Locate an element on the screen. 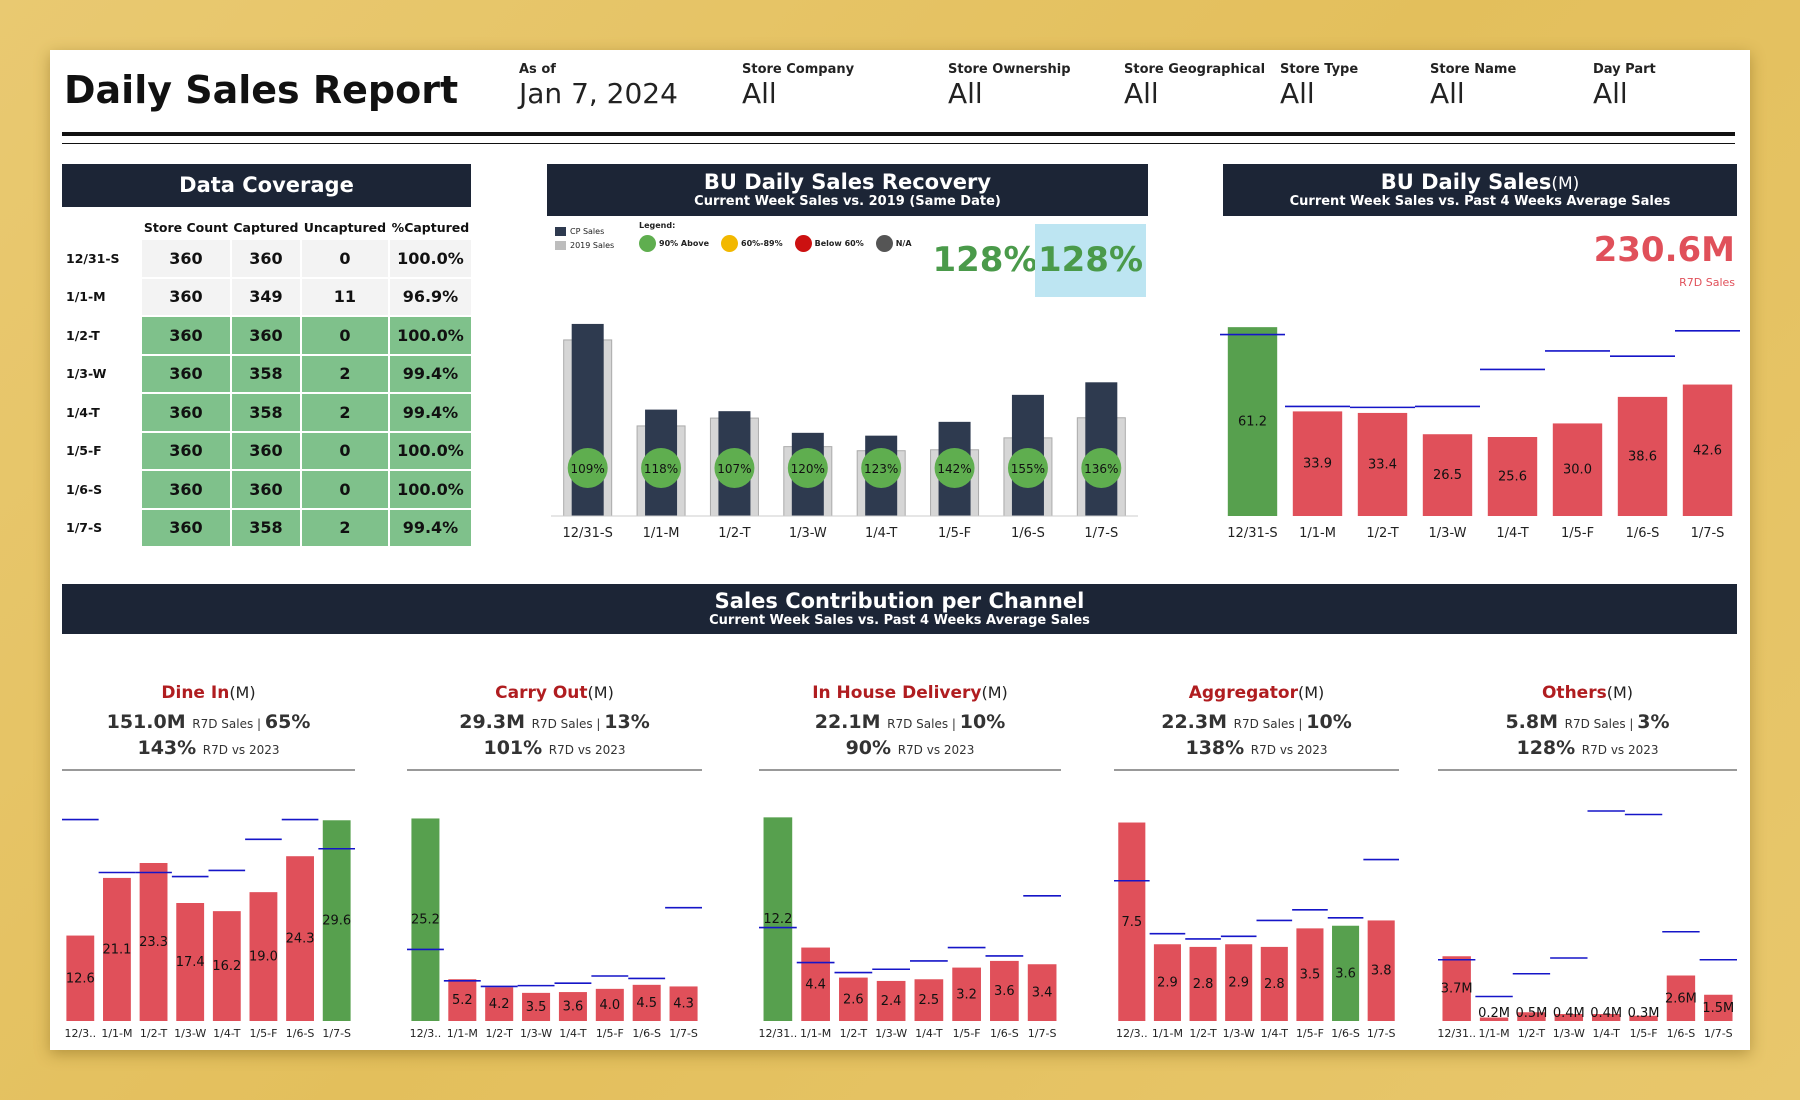  bar-value-label: 4.2 is located at coordinates (499, 1004).